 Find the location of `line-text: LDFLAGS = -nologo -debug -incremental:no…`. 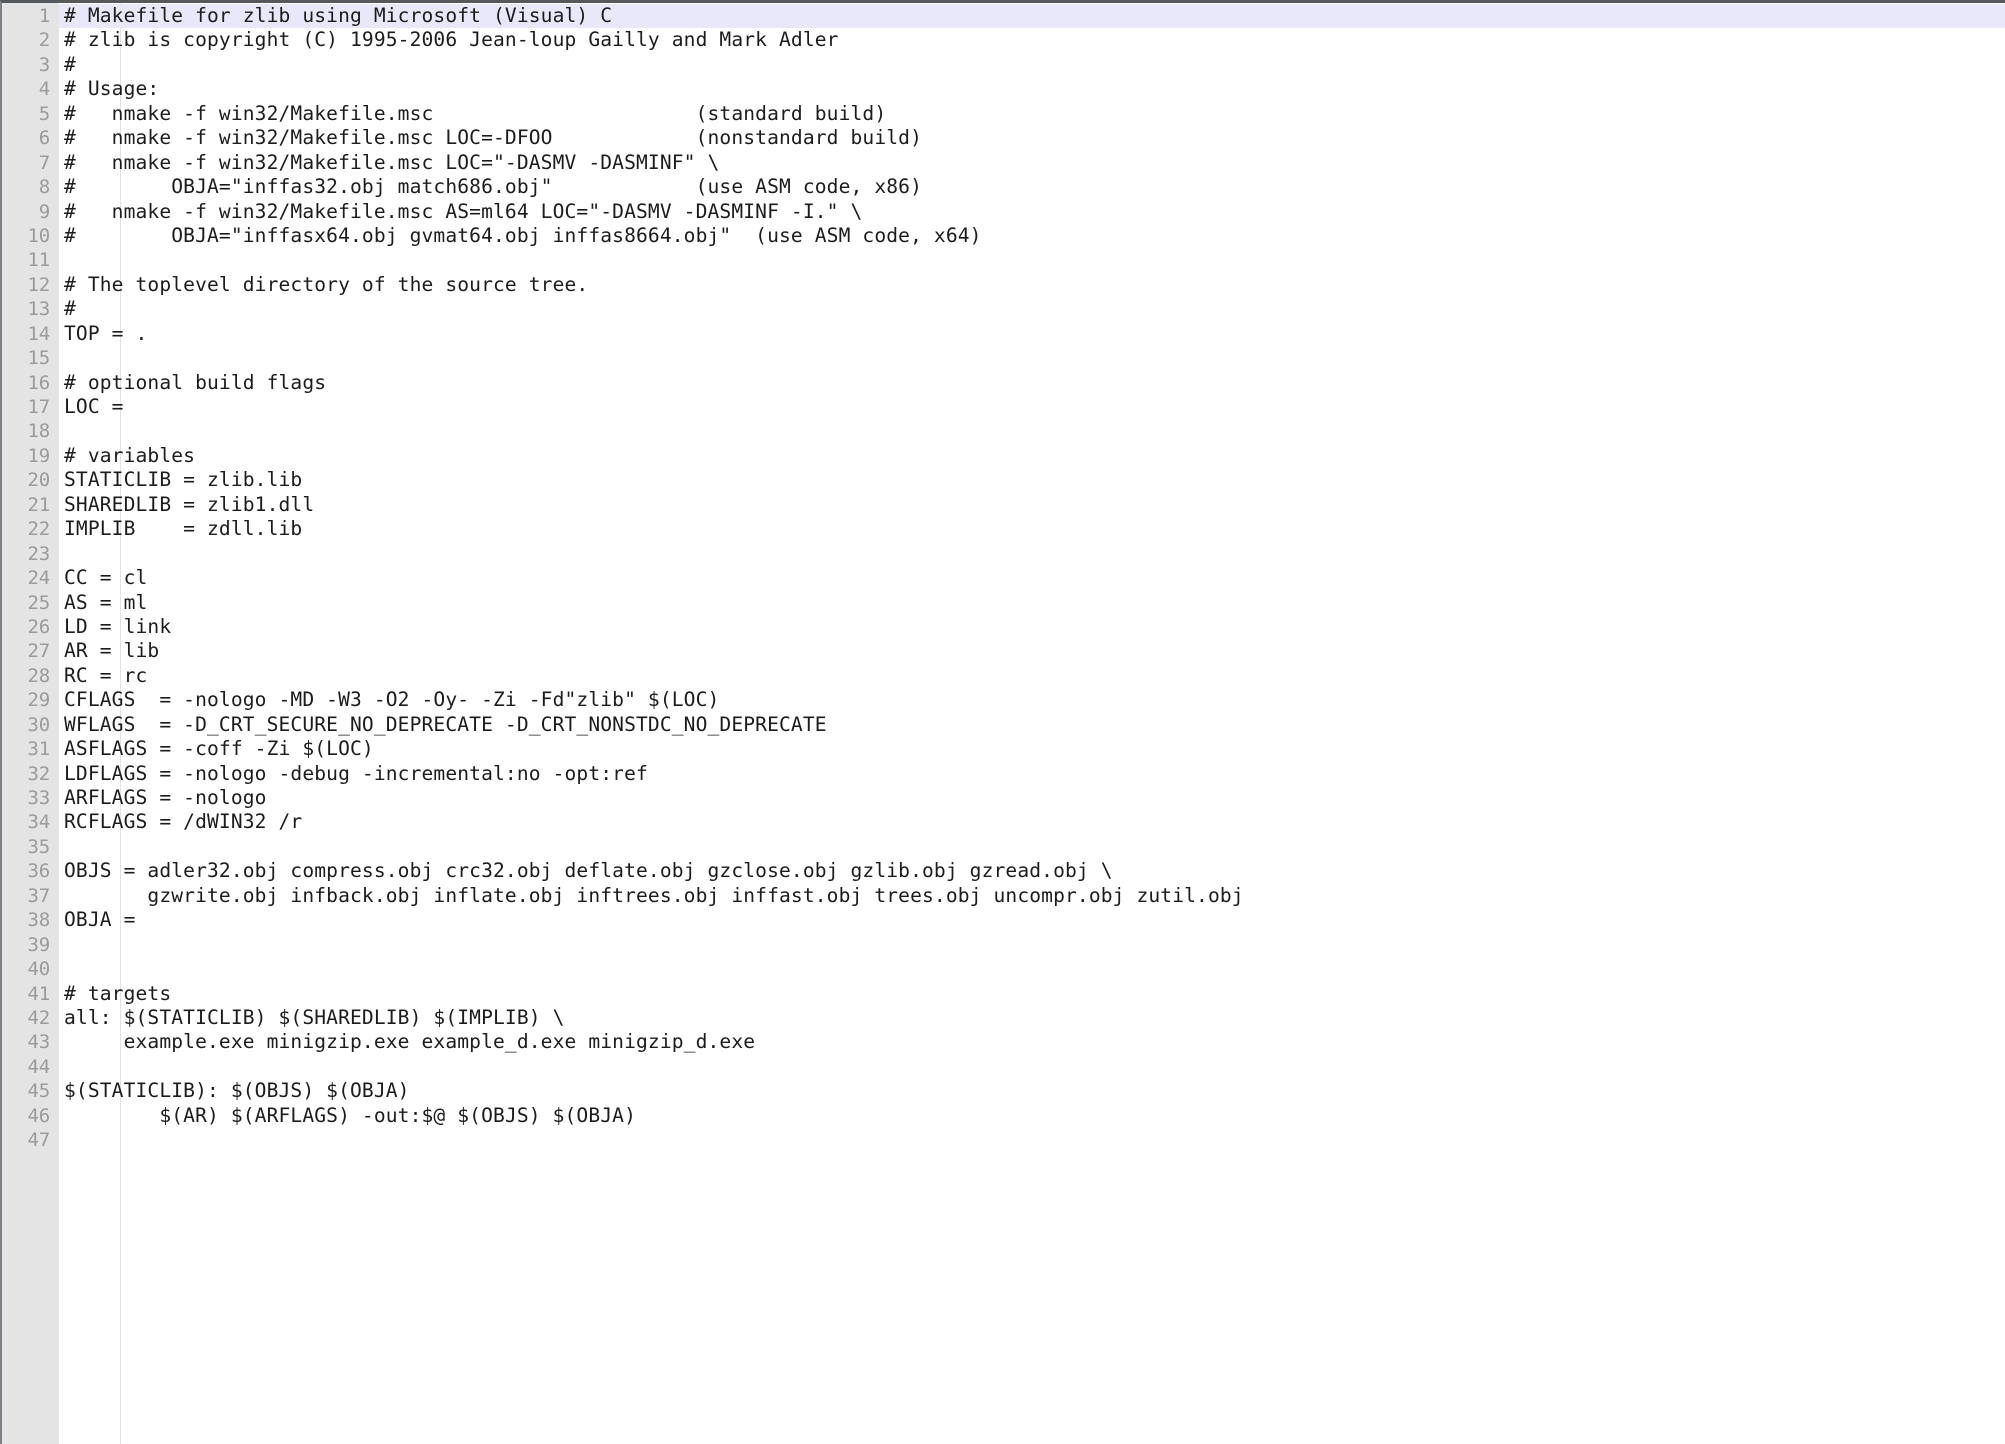

line-text: LDFLAGS = -nologo -debug -incremental:no… is located at coordinates (1032, 774).